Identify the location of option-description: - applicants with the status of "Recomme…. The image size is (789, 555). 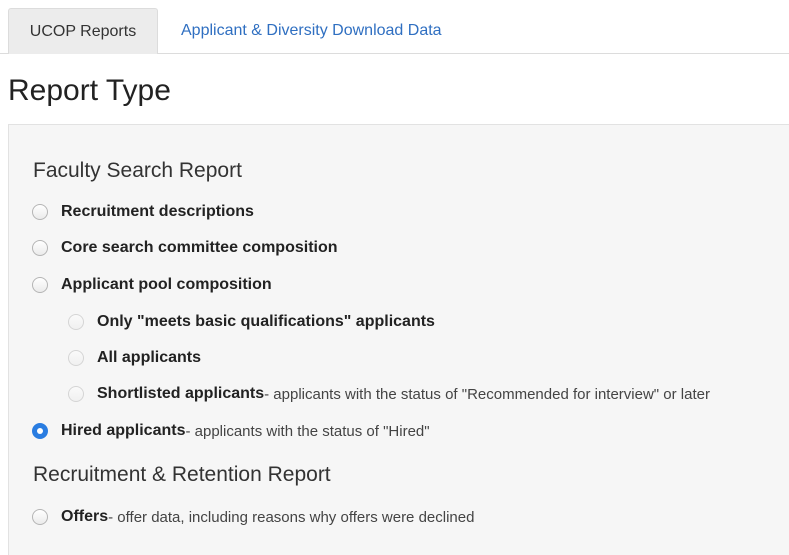
(487, 394).